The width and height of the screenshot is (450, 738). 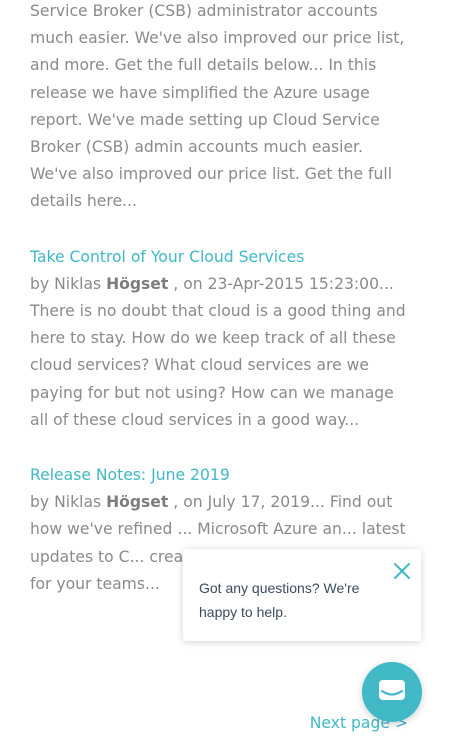 I want to click on post-title-link: Take Control of Your Cloud Services, so click(x=220, y=257).